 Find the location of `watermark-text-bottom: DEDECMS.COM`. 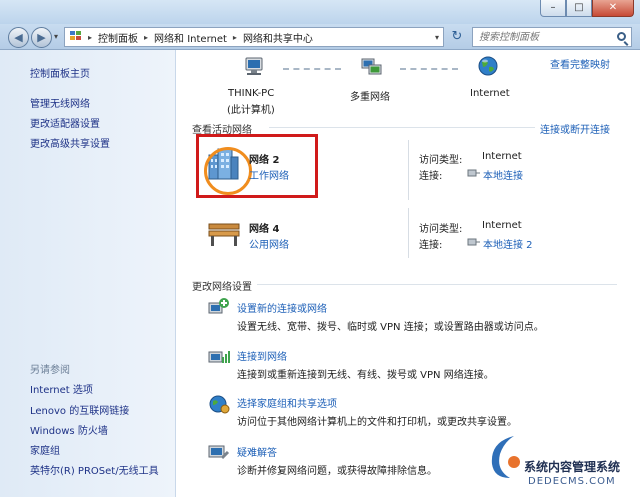

watermark-text-bottom: DEDECMS.COM is located at coordinates (572, 481).